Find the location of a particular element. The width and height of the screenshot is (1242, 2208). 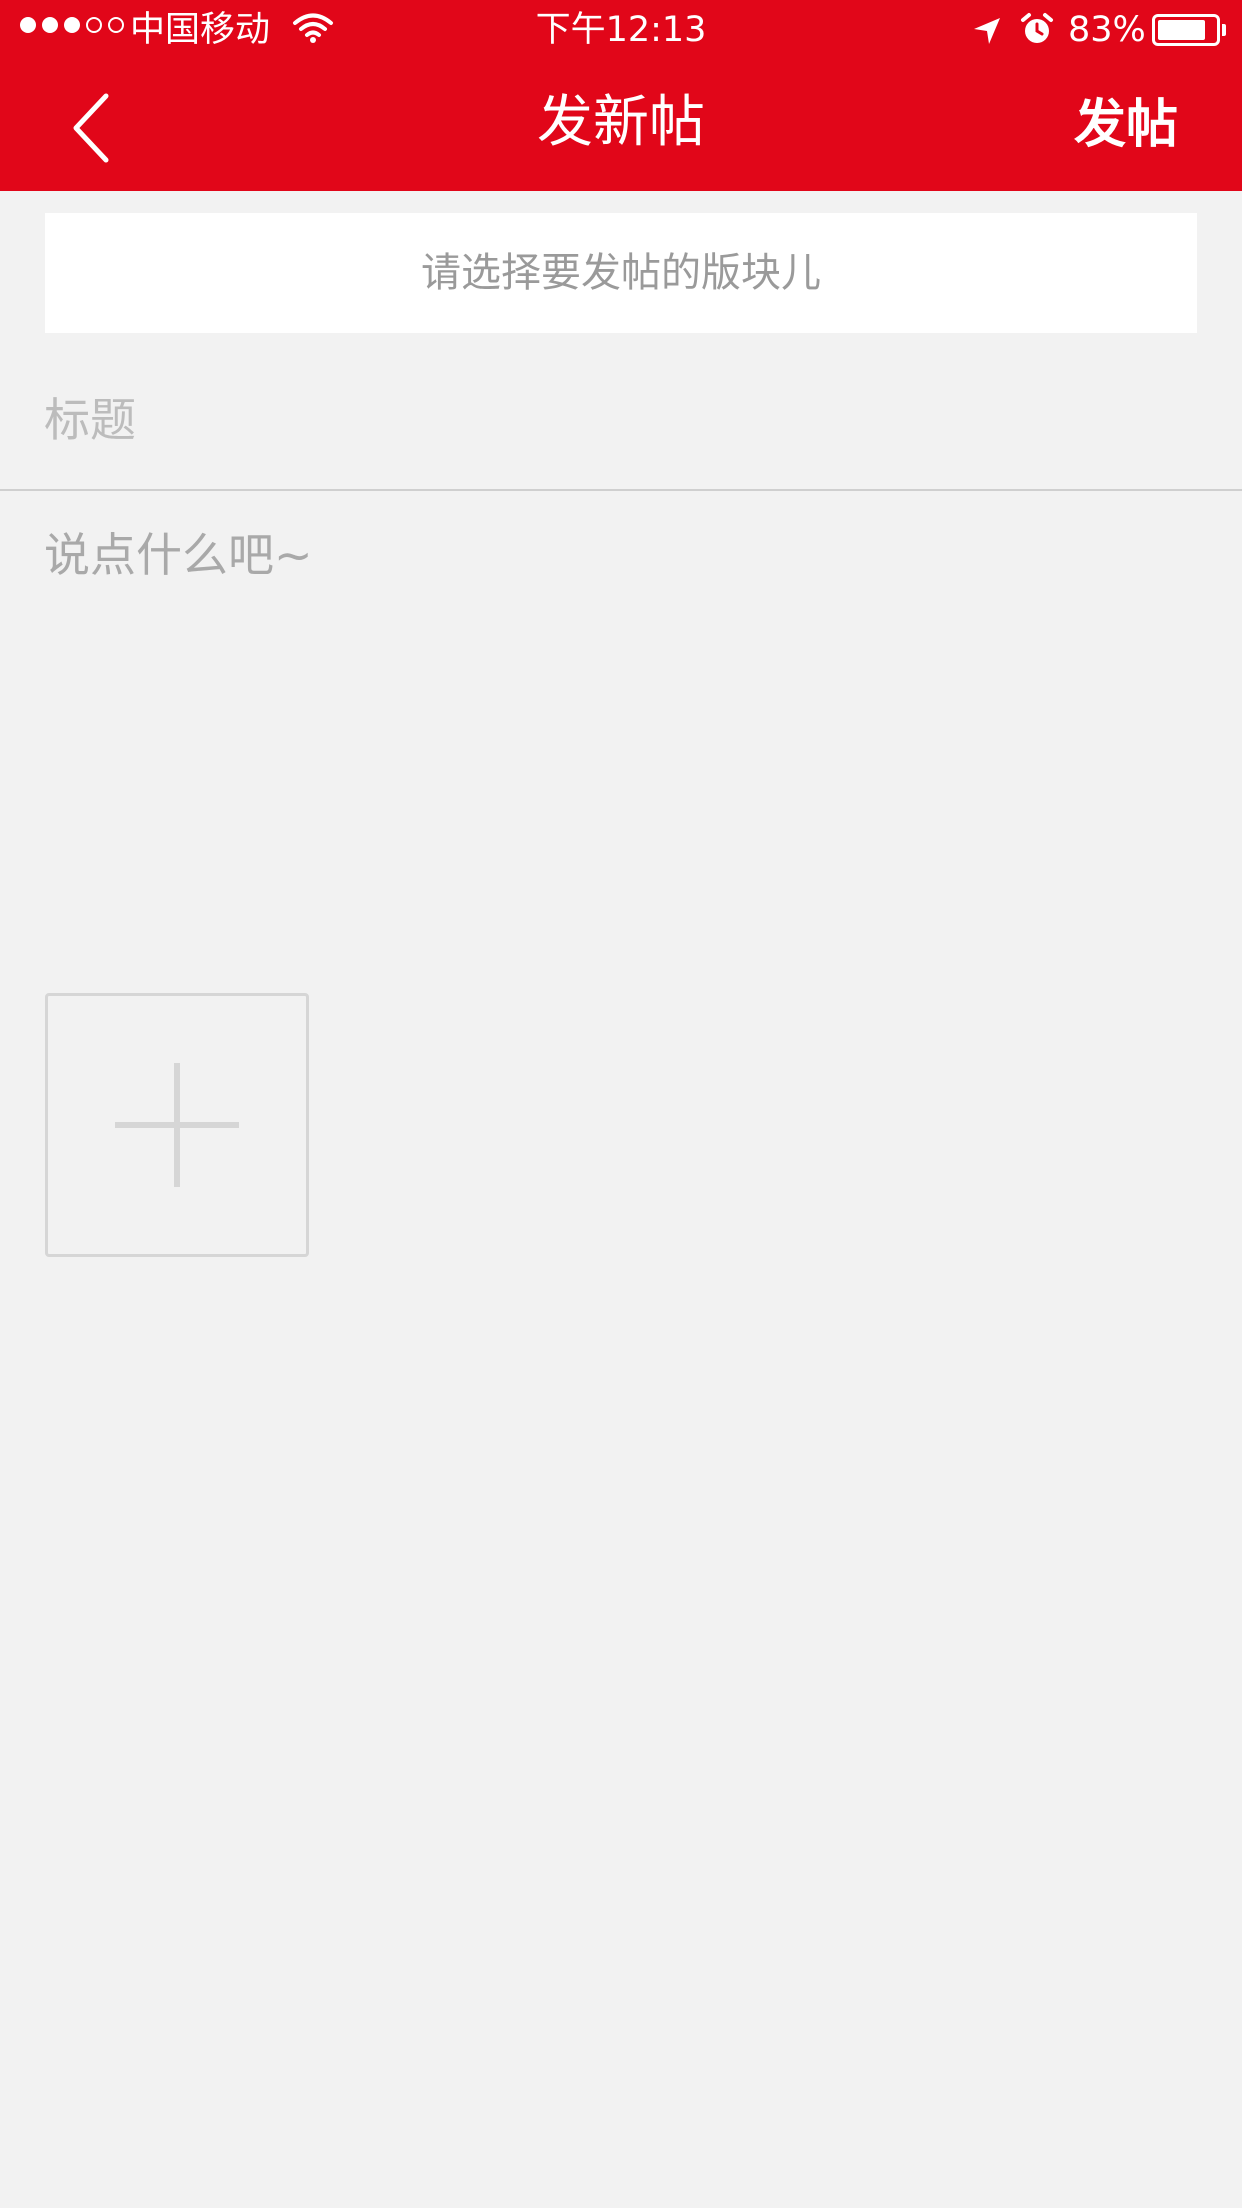

alarm-clock-icon is located at coordinates (1037, 28).